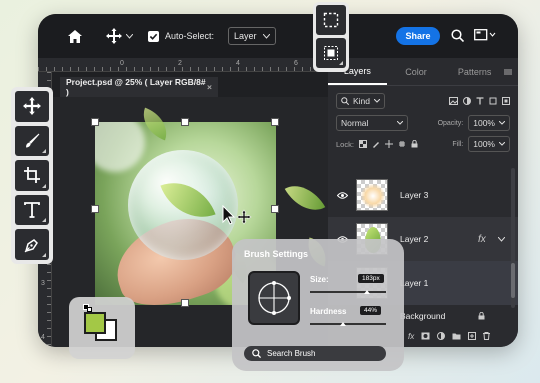 The width and height of the screenshot is (540, 383). Describe the element at coordinates (388, 144) in the screenshot. I see `lock-position-icon` at that location.